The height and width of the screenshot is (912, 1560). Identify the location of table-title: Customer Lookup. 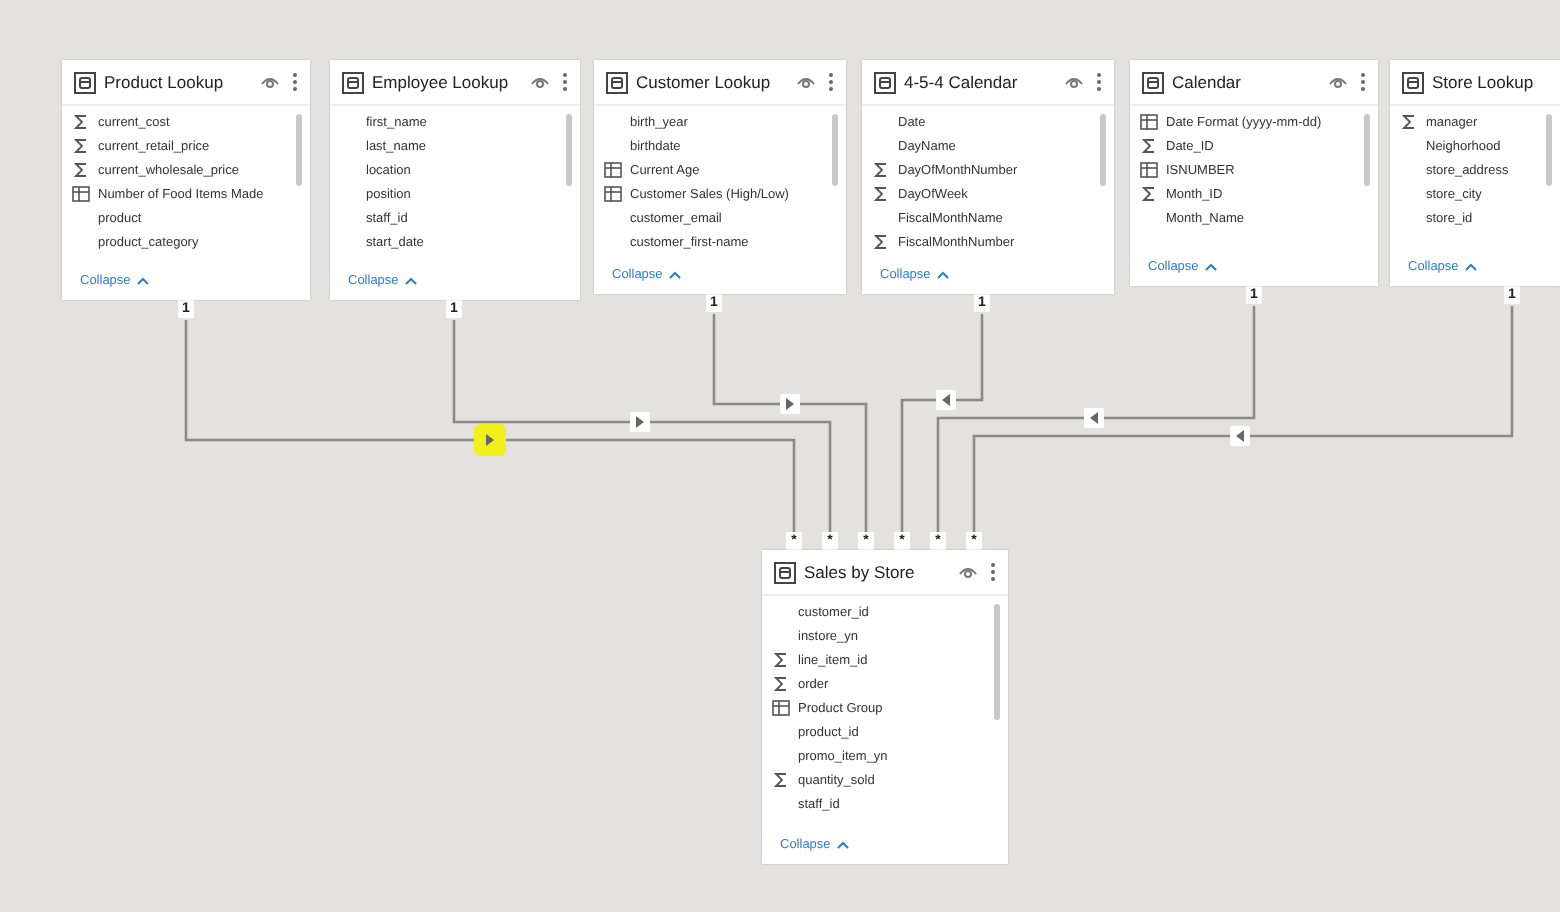
(704, 82).